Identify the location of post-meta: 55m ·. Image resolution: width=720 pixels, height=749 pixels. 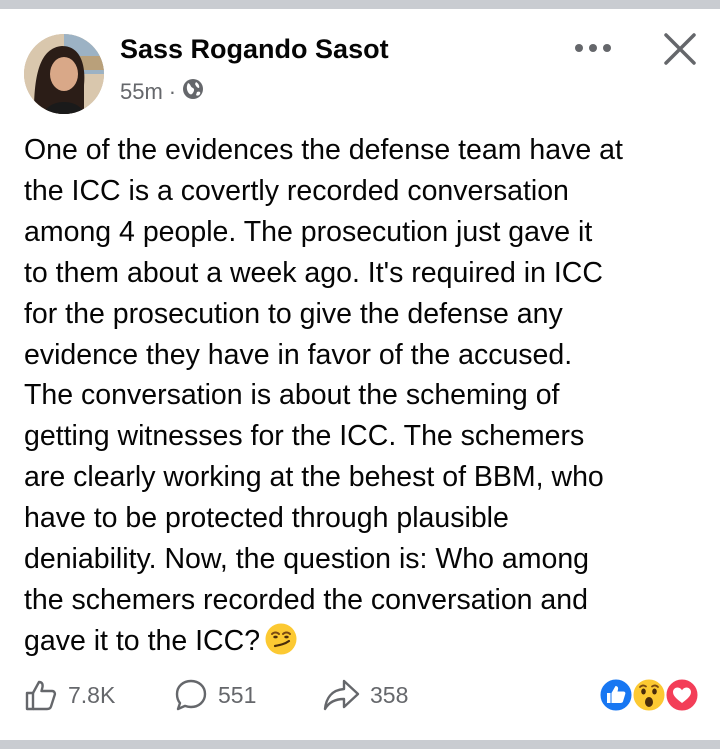
(162, 92).